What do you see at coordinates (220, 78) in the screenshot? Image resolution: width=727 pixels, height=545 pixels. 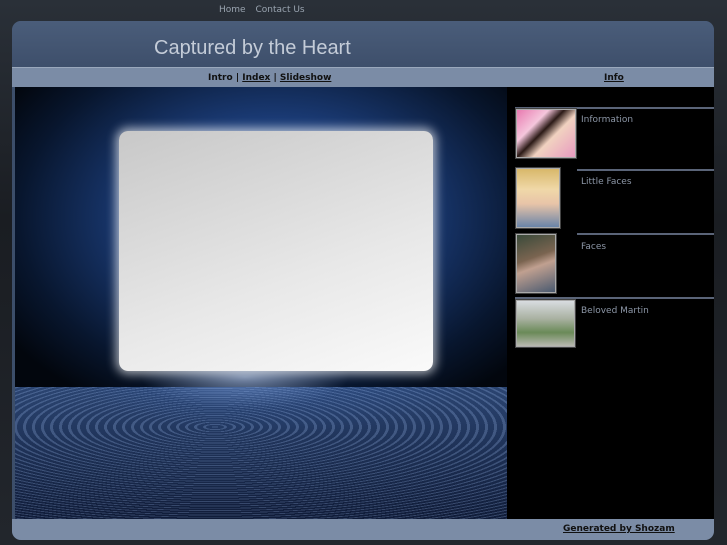 I see `nav-intro: Intro` at bounding box center [220, 78].